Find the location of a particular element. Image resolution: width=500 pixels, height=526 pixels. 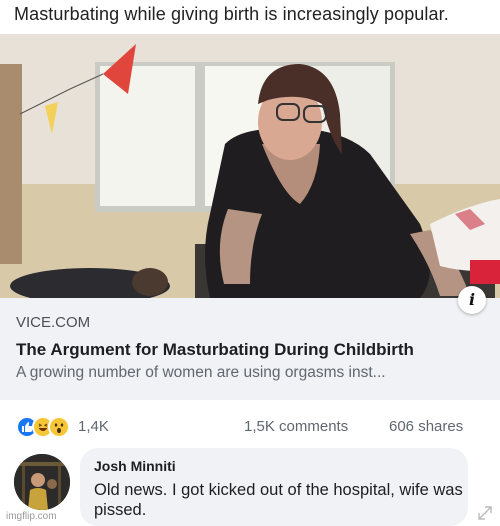

avatar-image is located at coordinates (42, 482).